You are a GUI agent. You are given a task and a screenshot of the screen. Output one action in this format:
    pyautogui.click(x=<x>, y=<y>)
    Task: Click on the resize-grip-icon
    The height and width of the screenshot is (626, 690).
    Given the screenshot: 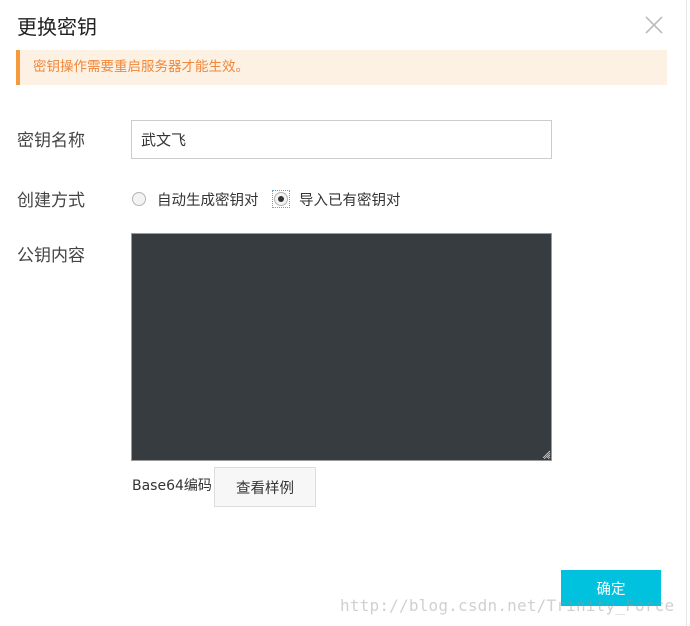 What is the action you would take?
    pyautogui.click(x=546, y=454)
    